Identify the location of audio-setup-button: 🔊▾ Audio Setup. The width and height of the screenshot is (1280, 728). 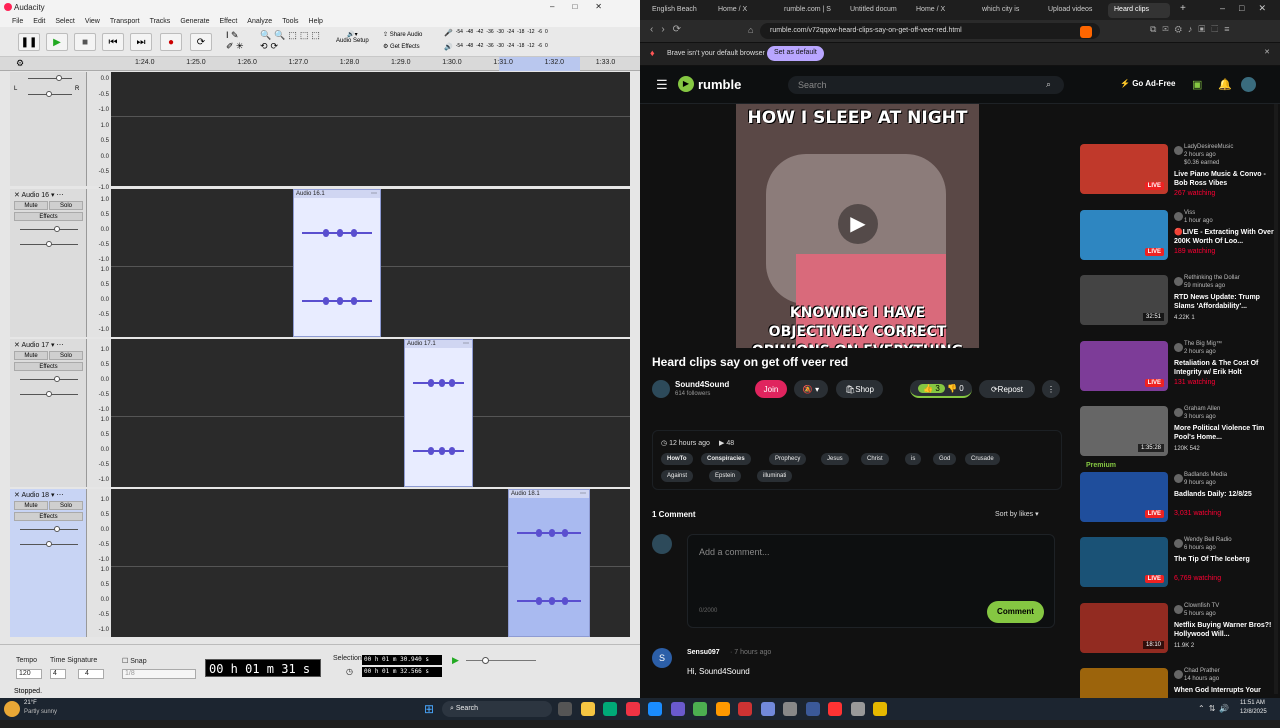
(352, 37).